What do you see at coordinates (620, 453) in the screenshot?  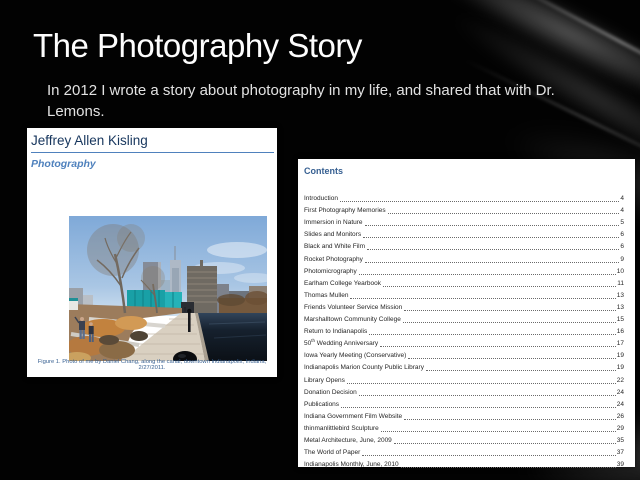 I see `toc-entry-page: 37` at bounding box center [620, 453].